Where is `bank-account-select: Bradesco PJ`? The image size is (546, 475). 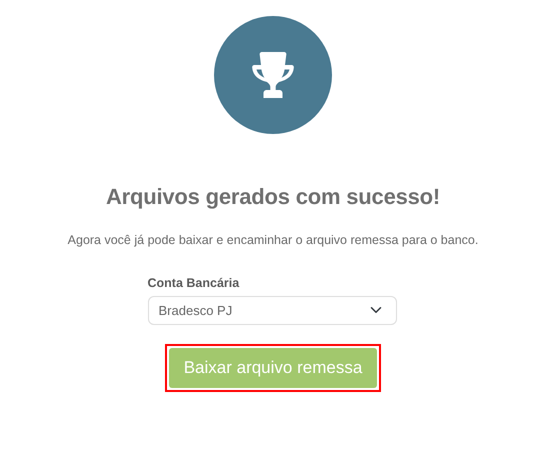 bank-account-select: Bradesco PJ is located at coordinates (272, 310).